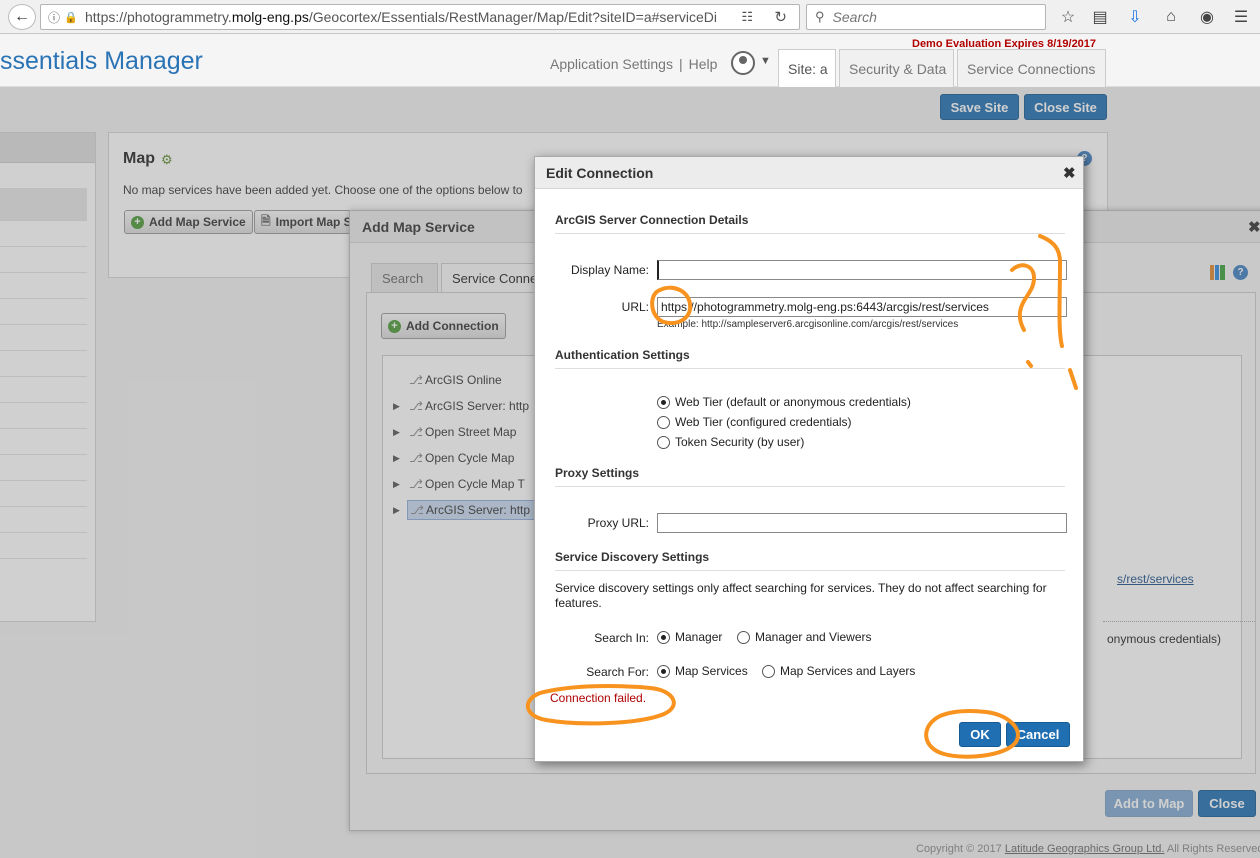 The height and width of the screenshot is (858, 1260). Describe the element at coordinates (617, 672) in the screenshot. I see `search-for-label: Search For:` at that location.